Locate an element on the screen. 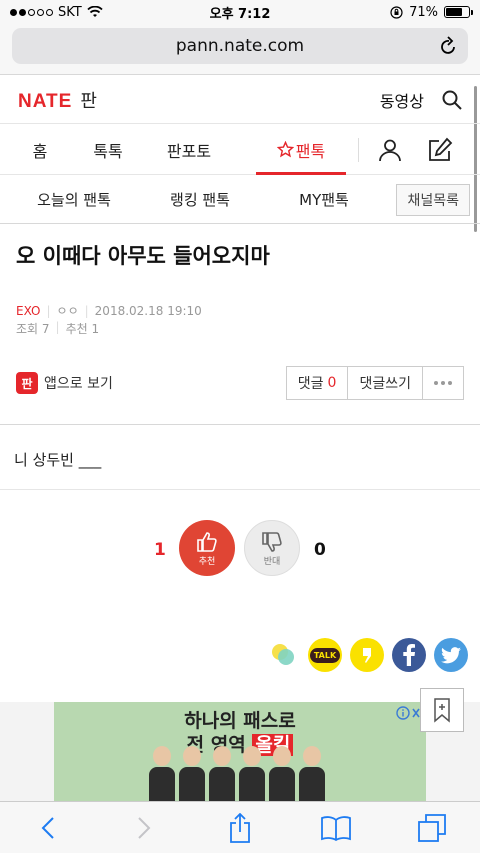  more-button is located at coordinates (443, 383).